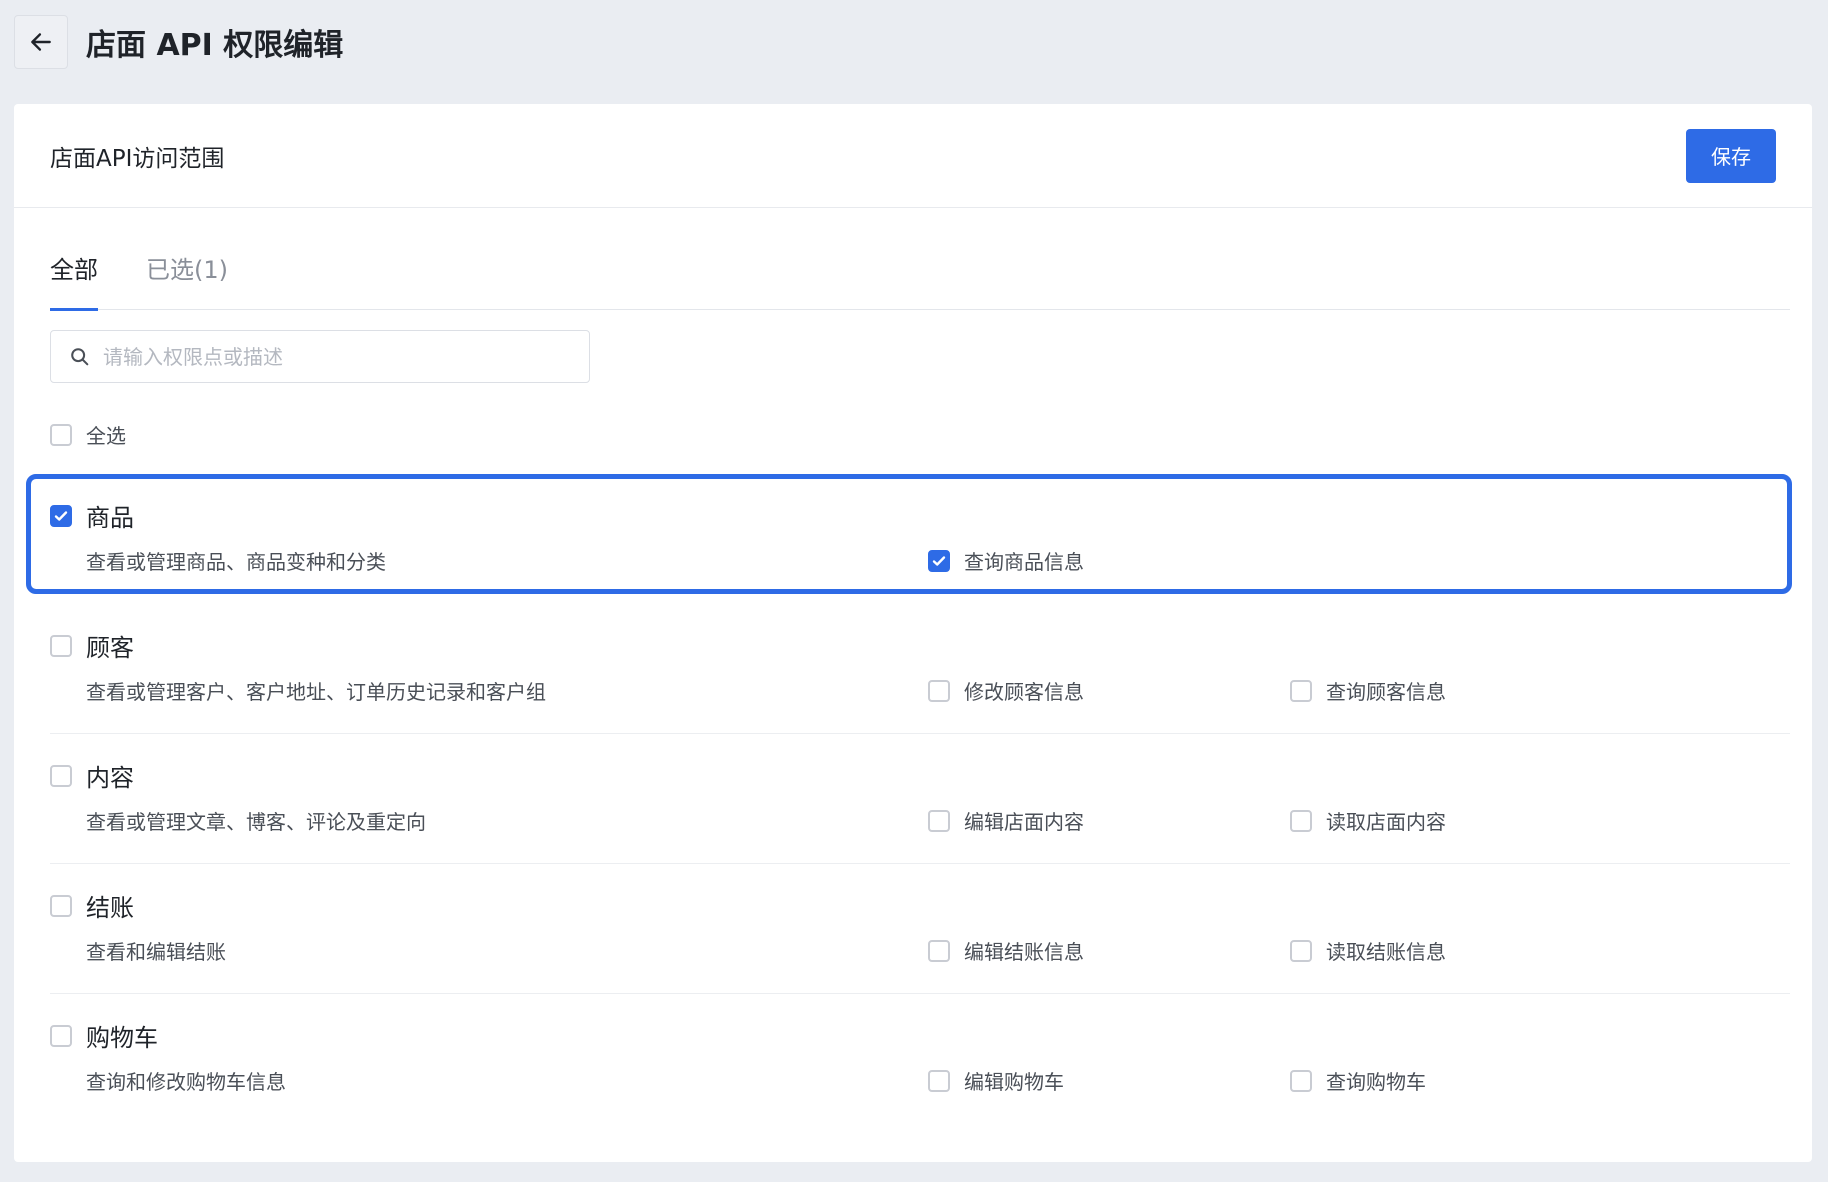 This screenshot has height=1182, width=1828. What do you see at coordinates (920, 539) in the screenshot?
I see `permission-group-products: 商品 查看或管理商品、商品变种和分类 查询商品信息` at bounding box center [920, 539].